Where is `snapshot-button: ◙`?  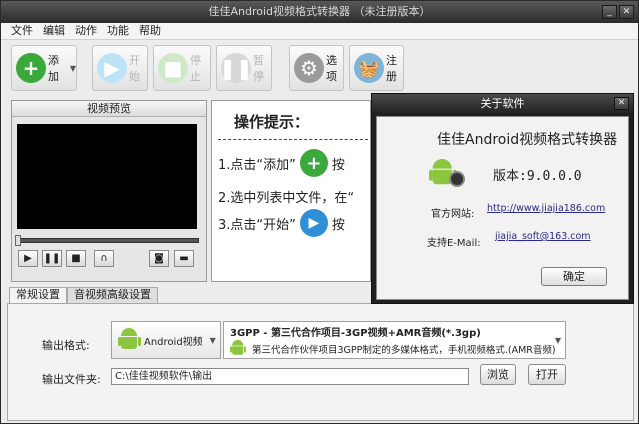 snapshot-button: ◙ is located at coordinates (159, 258).